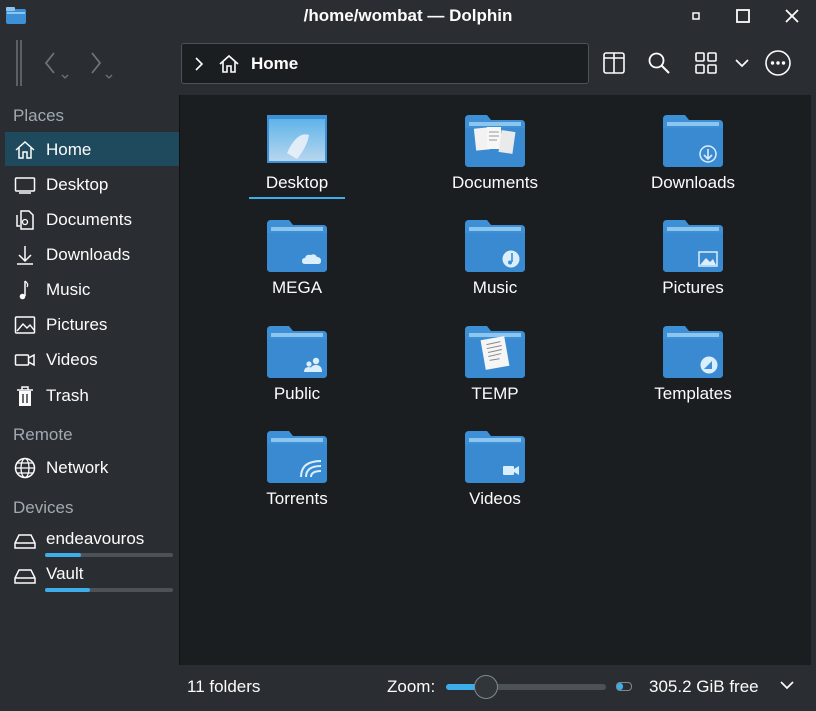 This screenshot has height=711, width=816. What do you see at coordinates (693, 246) in the screenshot?
I see `picture-folder-icon` at bounding box center [693, 246].